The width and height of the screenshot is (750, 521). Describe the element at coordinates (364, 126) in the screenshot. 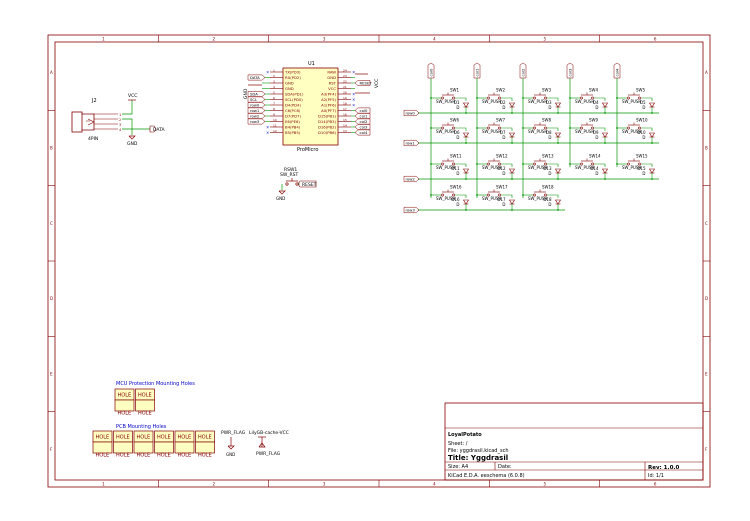

I see `mcu-right-net-label: col3` at that location.